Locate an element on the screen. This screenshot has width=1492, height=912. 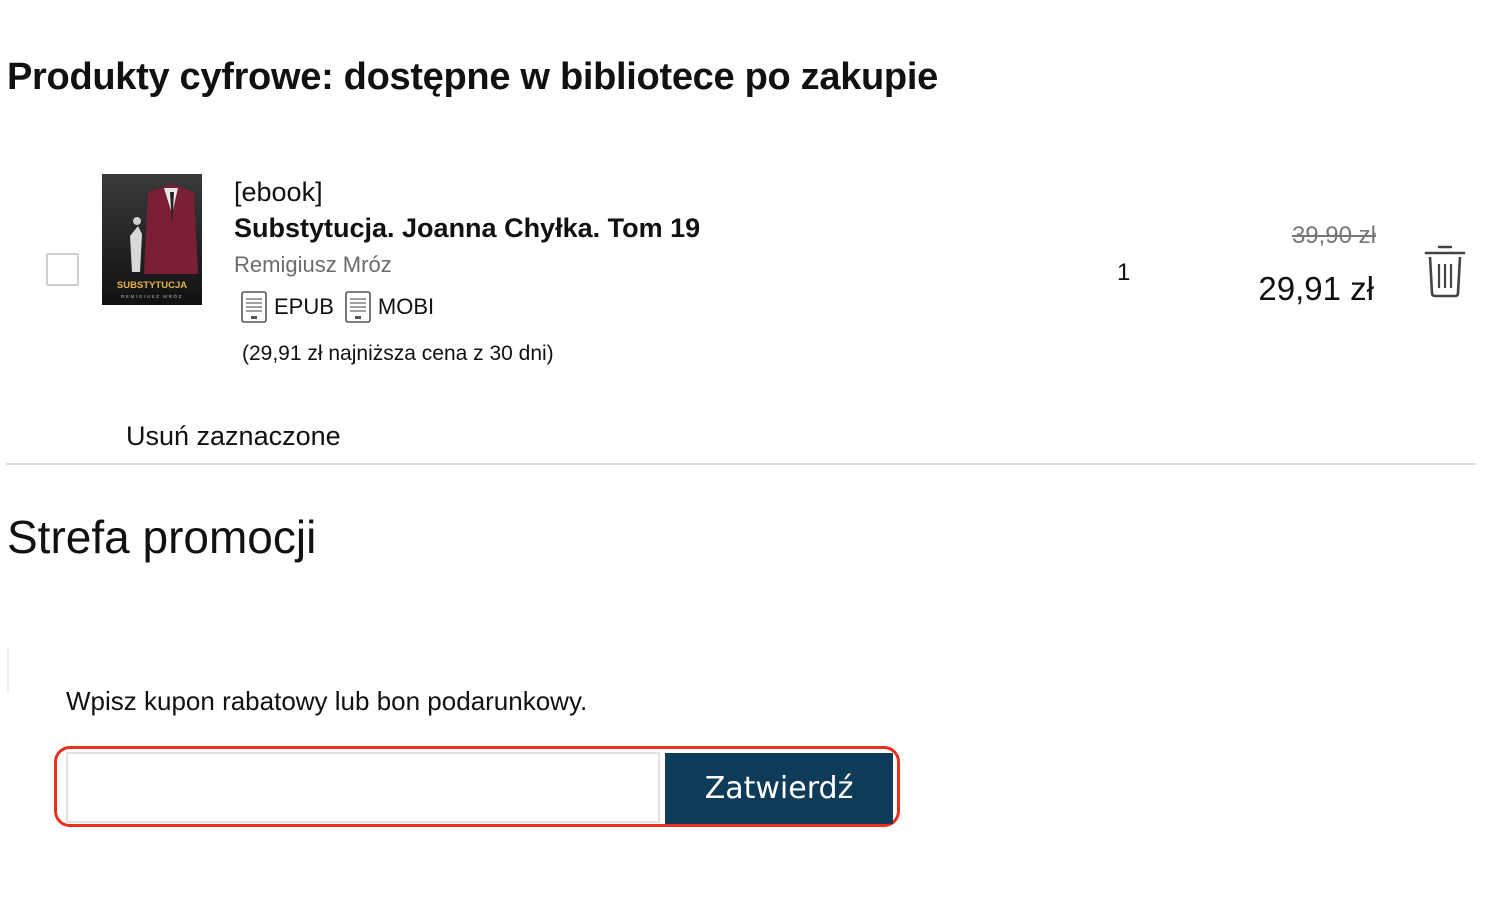
cover-author-text: REMIGIUSZ MRÓZ is located at coordinates (152, 296).